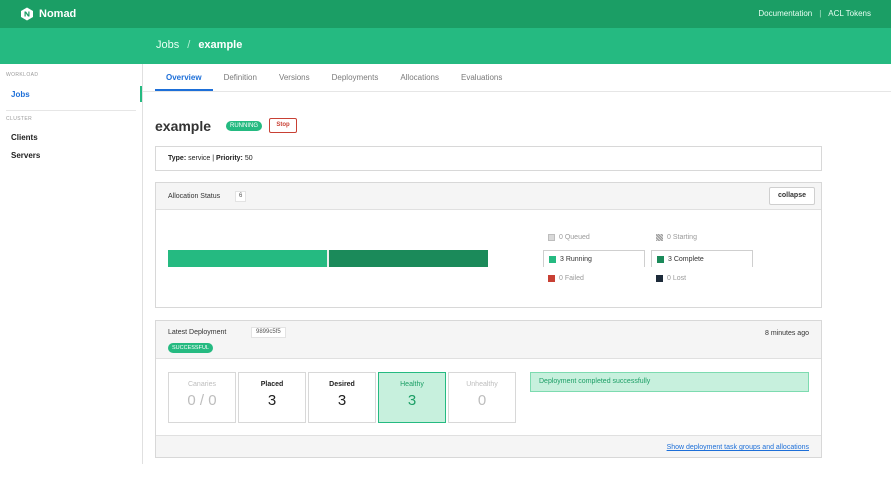  What do you see at coordinates (58, 14) in the screenshot?
I see `app-name: Nomad` at bounding box center [58, 14].